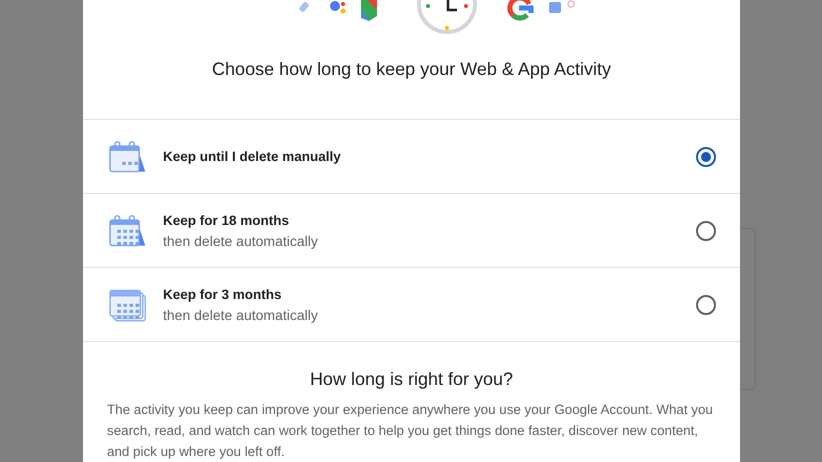 The image size is (822, 462). Describe the element at coordinates (411, 231) in the screenshot. I see `retention-option: Keep for 18 months then delete automatically` at that location.